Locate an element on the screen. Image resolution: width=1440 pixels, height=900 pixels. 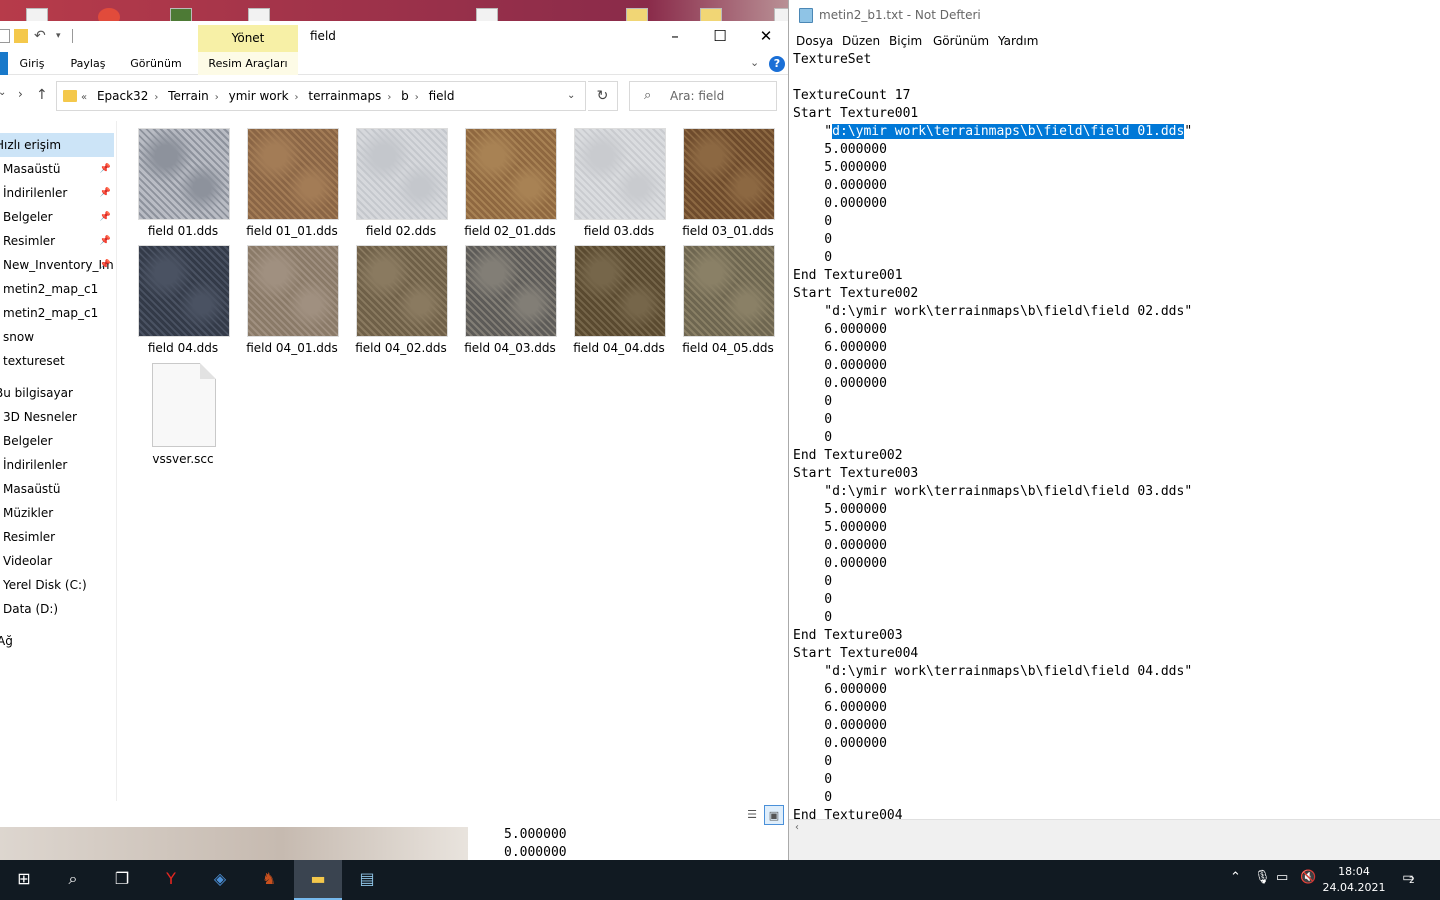
desktop-folder-icon is located at coordinates (637, 15).